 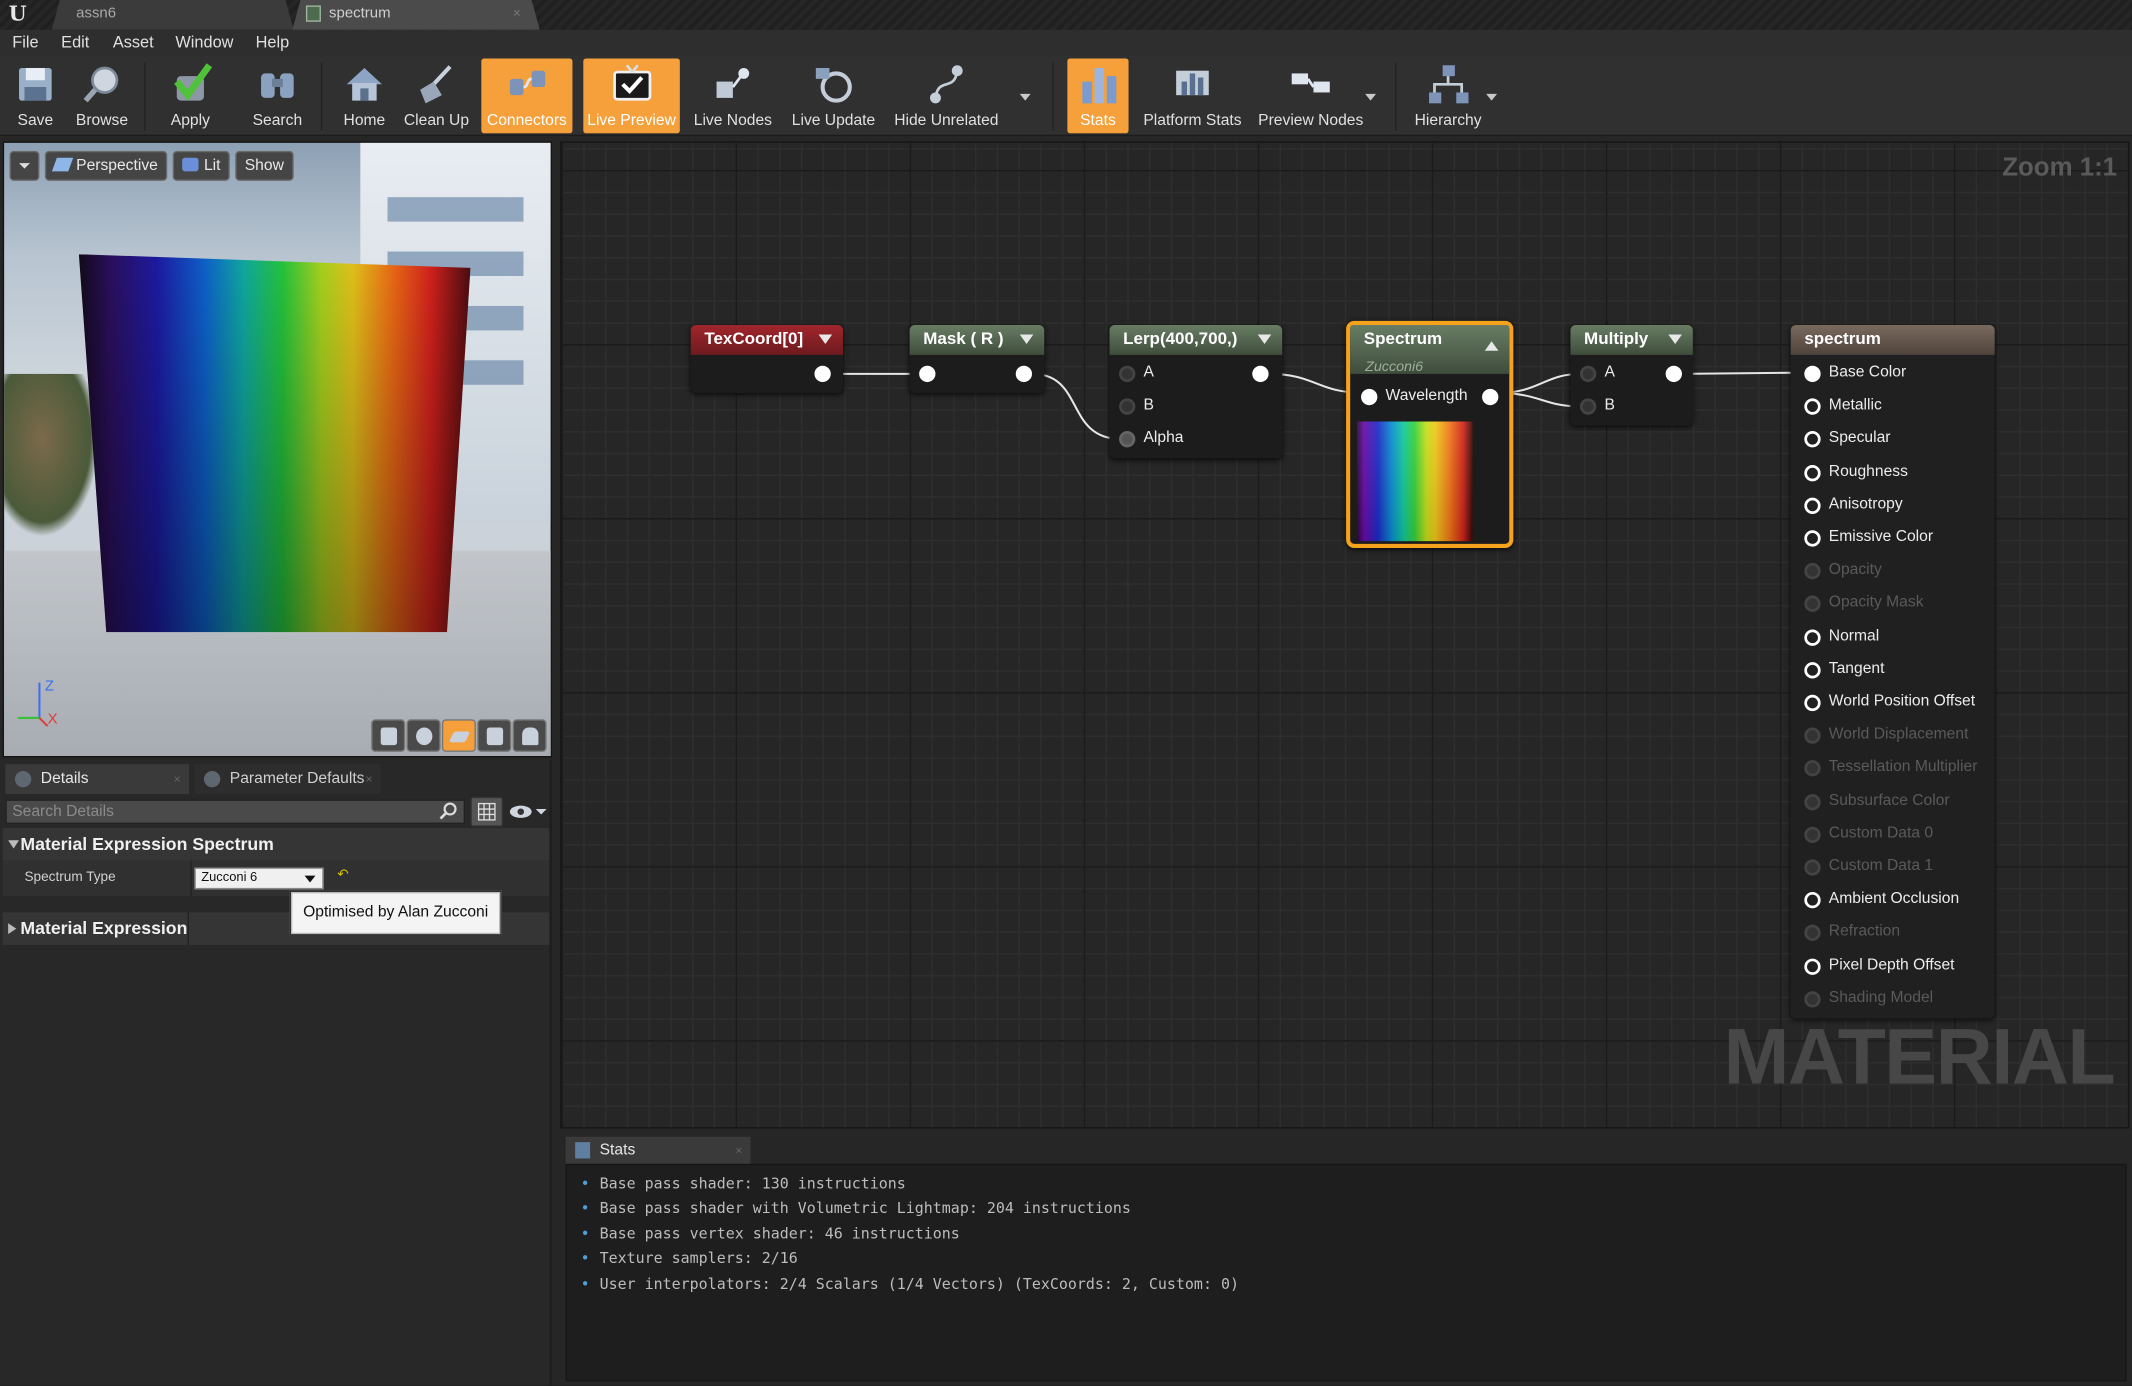 What do you see at coordinates (1369, 397) in the screenshot?
I see `spectrum-input-wavelength-pin` at bounding box center [1369, 397].